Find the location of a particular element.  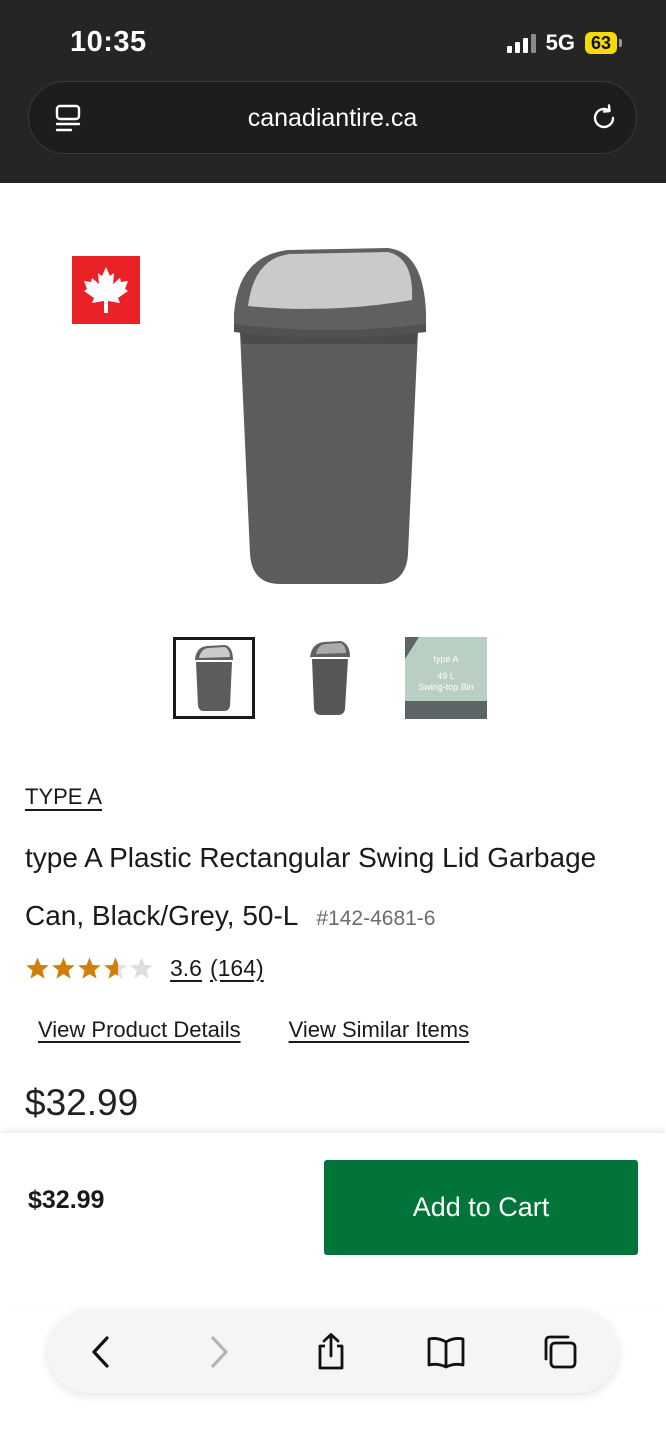

product-title-text: Can, Black/Grey, 50-L is located at coordinates (162, 915).